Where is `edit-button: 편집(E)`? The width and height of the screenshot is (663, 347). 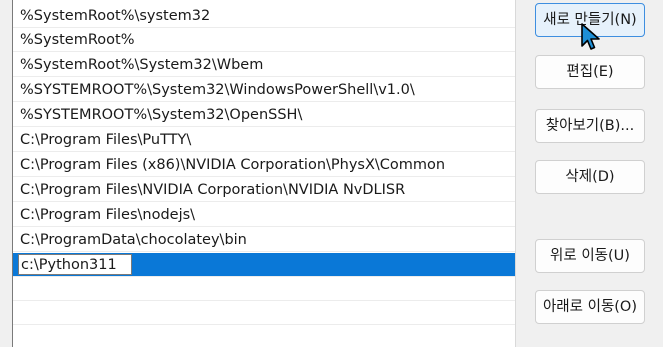
edit-button: 편집(E) is located at coordinates (590, 72).